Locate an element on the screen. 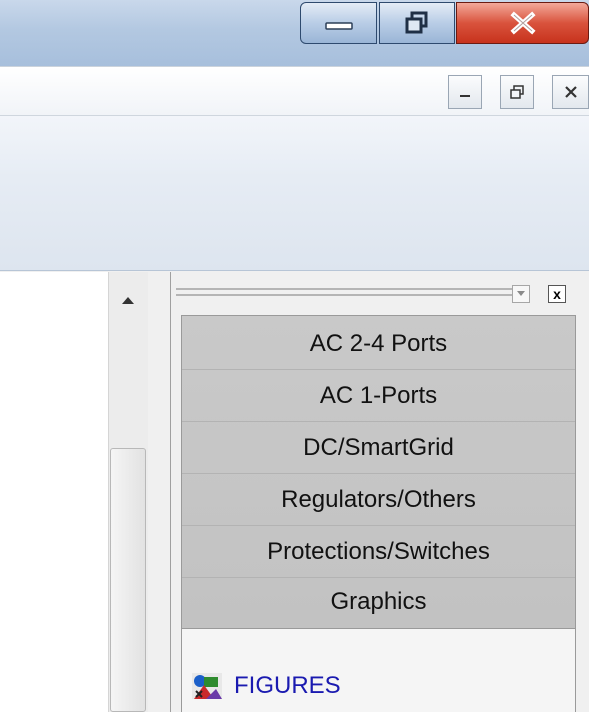 This screenshot has width=589, height=712. arrow-up-icon is located at coordinates (128, 300).